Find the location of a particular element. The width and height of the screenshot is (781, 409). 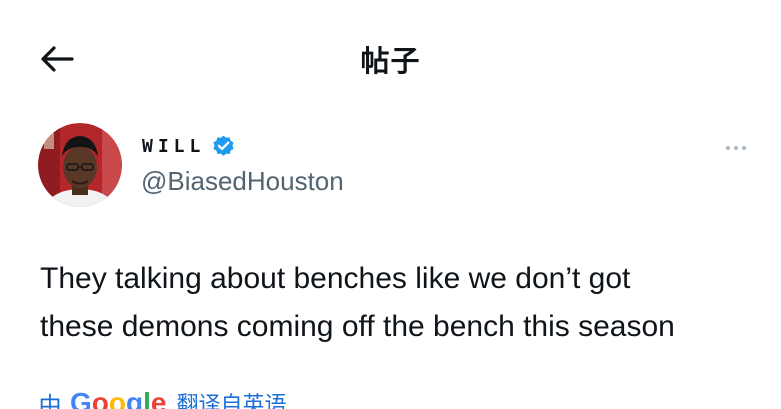

display-name: WILL is located at coordinates (174, 146).